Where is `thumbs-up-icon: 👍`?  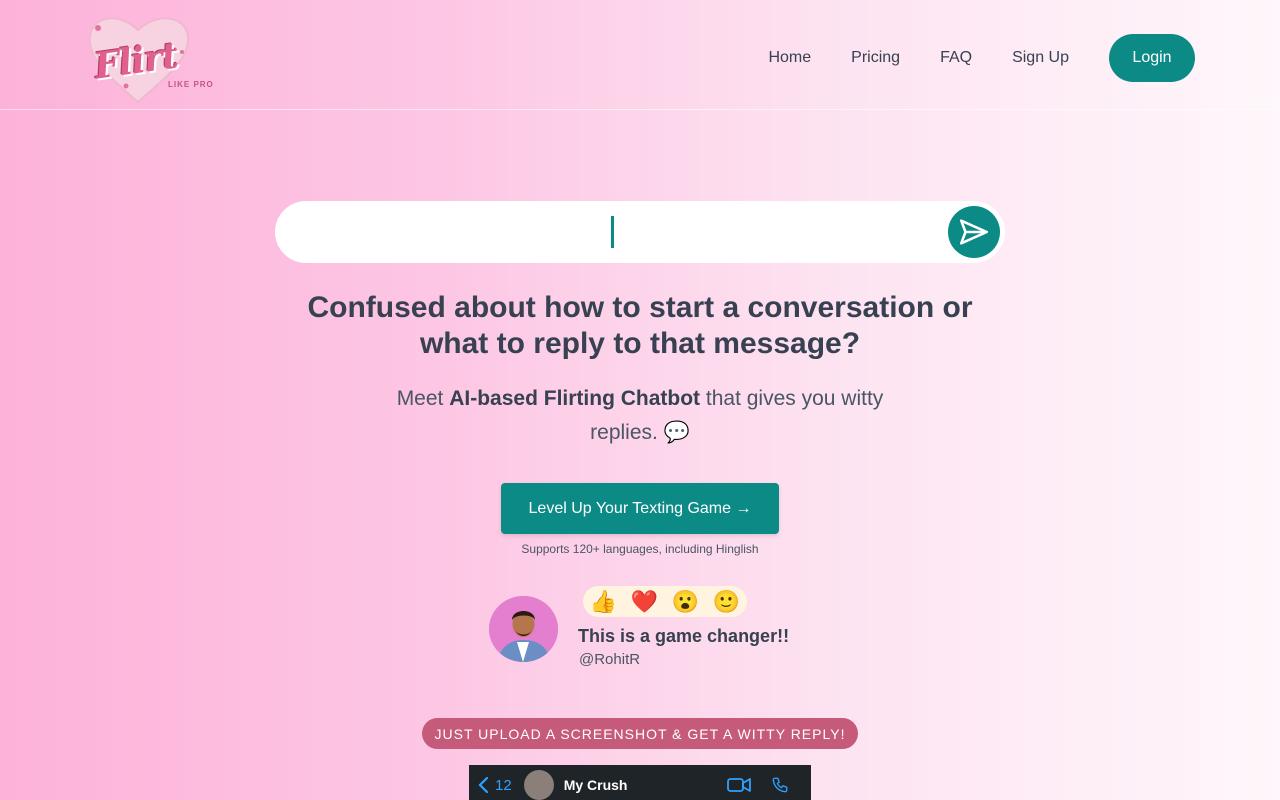
thumbs-up-icon: 👍 is located at coordinates (603, 602).